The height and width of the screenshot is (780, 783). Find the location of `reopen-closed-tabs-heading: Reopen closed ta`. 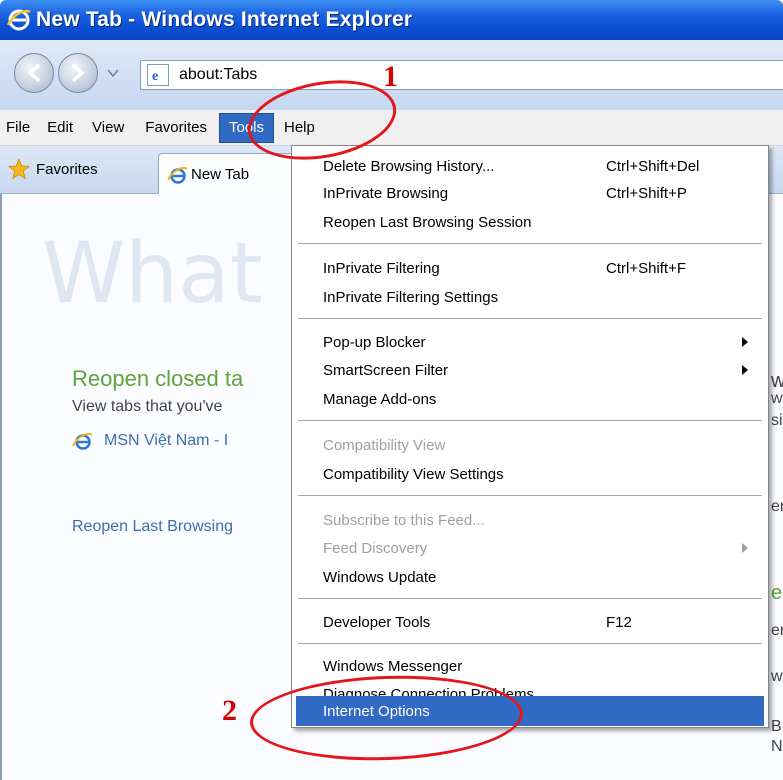

reopen-closed-tabs-heading: Reopen closed ta is located at coordinates (158, 378).